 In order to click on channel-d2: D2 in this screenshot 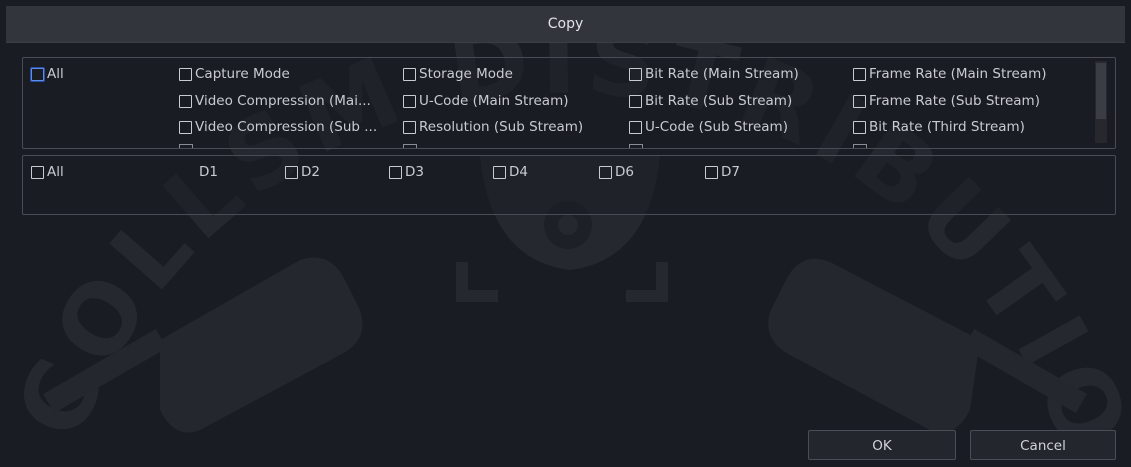, I will do `click(302, 172)`.